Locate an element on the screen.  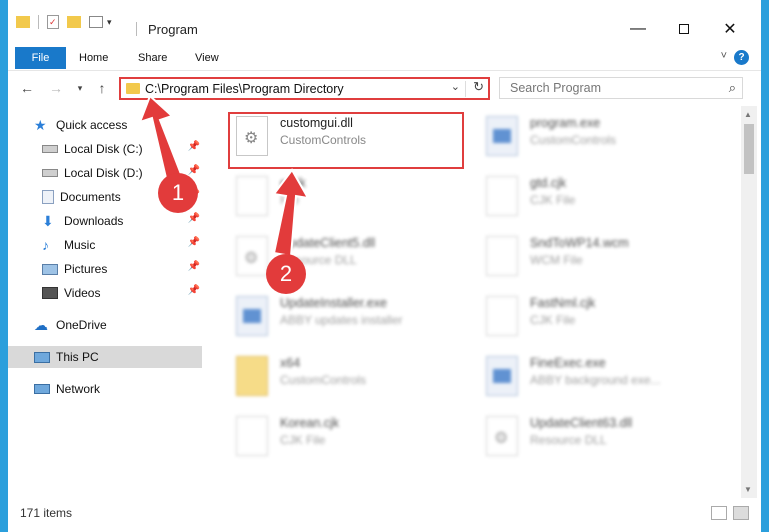
arrow-up-icon: ↑ is located at coordinates (102, 88).